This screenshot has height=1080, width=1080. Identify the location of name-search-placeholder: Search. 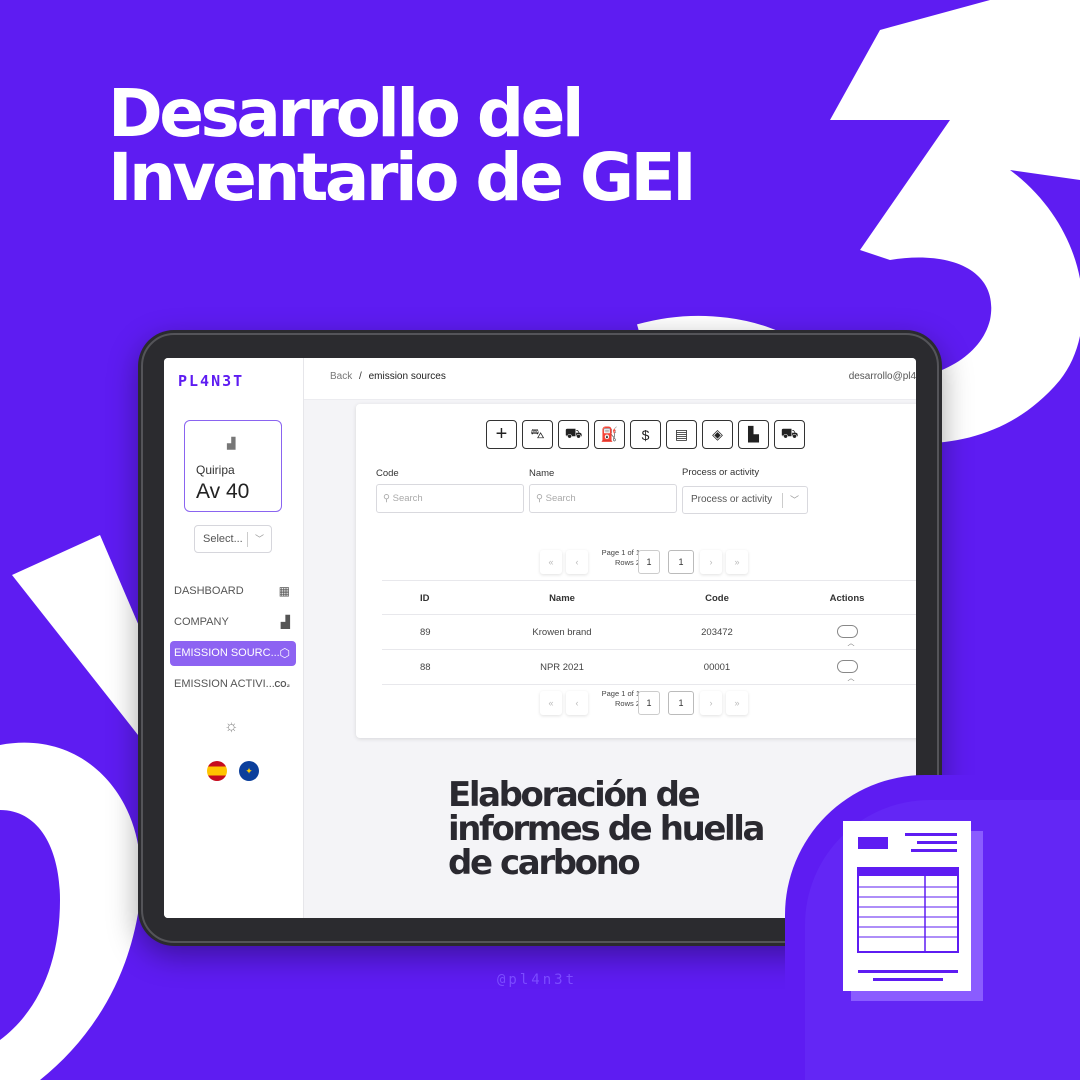
(560, 498).